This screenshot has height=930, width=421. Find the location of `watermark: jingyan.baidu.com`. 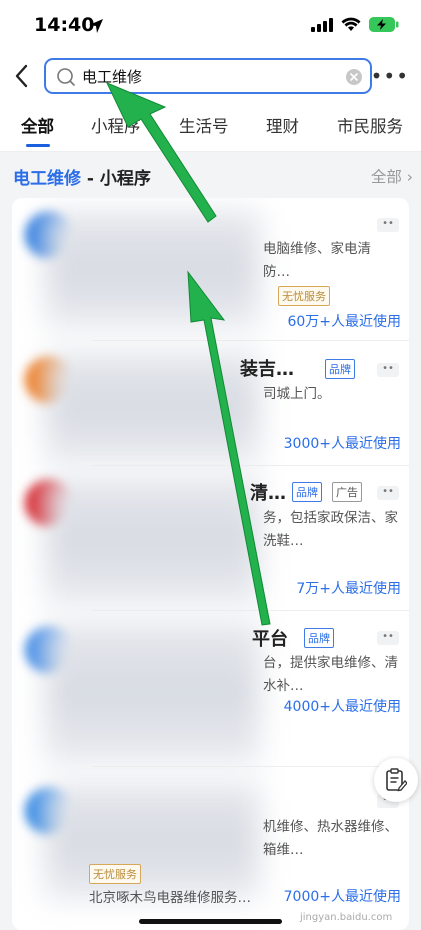

watermark: jingyan.baidu.com is located at coordinates (346, 917).